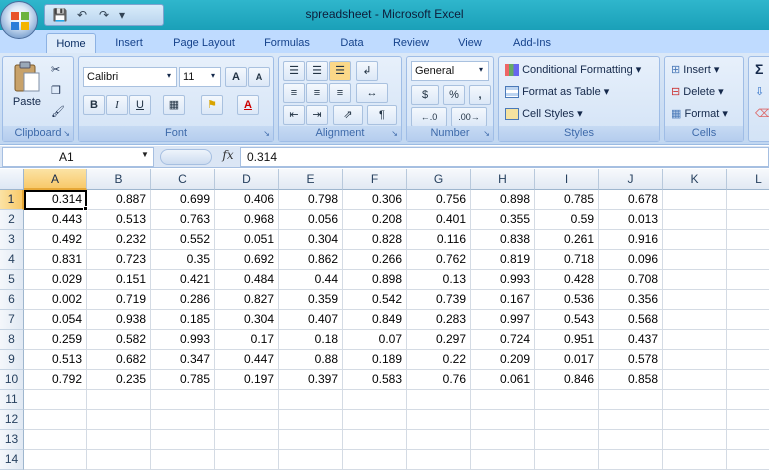 This screenshot has width=769, height=473. Describe the element at coordinates (695, 179) in the screenshot. I see `column-header-k: K` at that location.